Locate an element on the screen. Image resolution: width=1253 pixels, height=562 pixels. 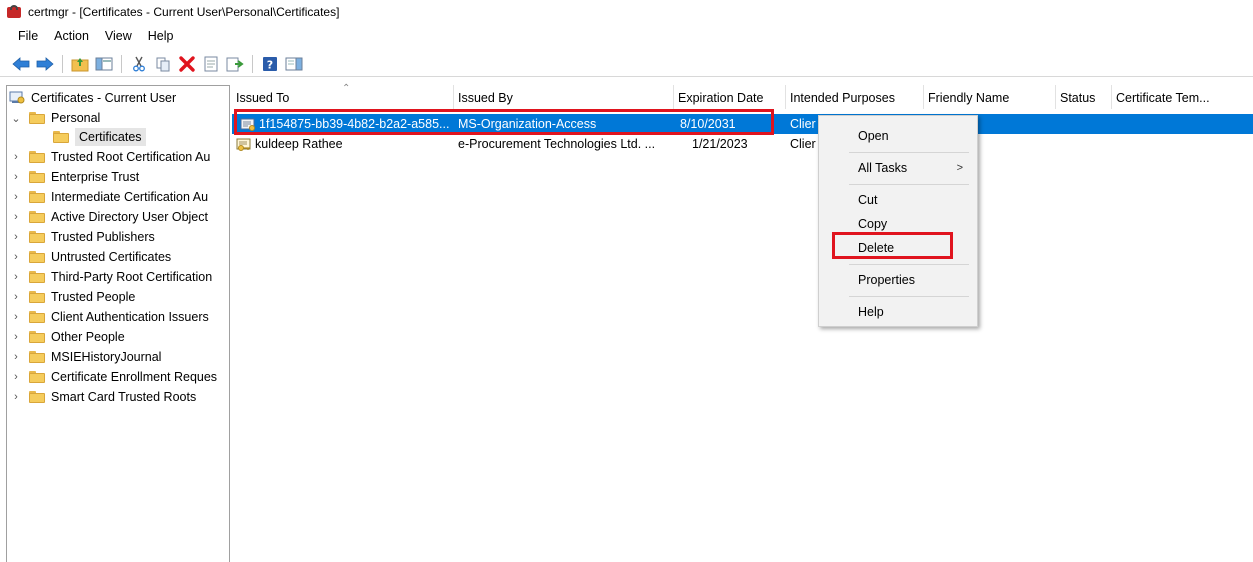
menu-file: File is located at coordinates (28, 36).